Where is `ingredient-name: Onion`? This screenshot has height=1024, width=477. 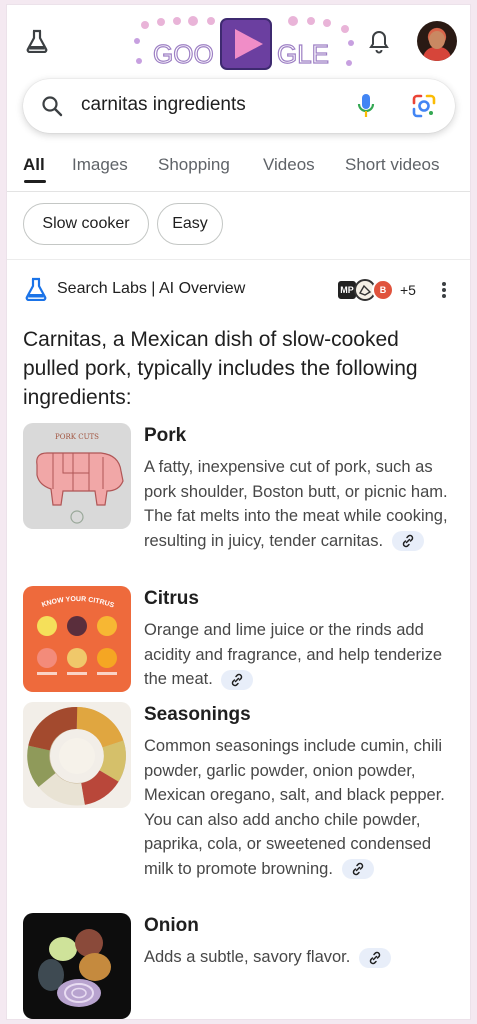 ingredient-name: Onion is located at coordinates (171, 925).